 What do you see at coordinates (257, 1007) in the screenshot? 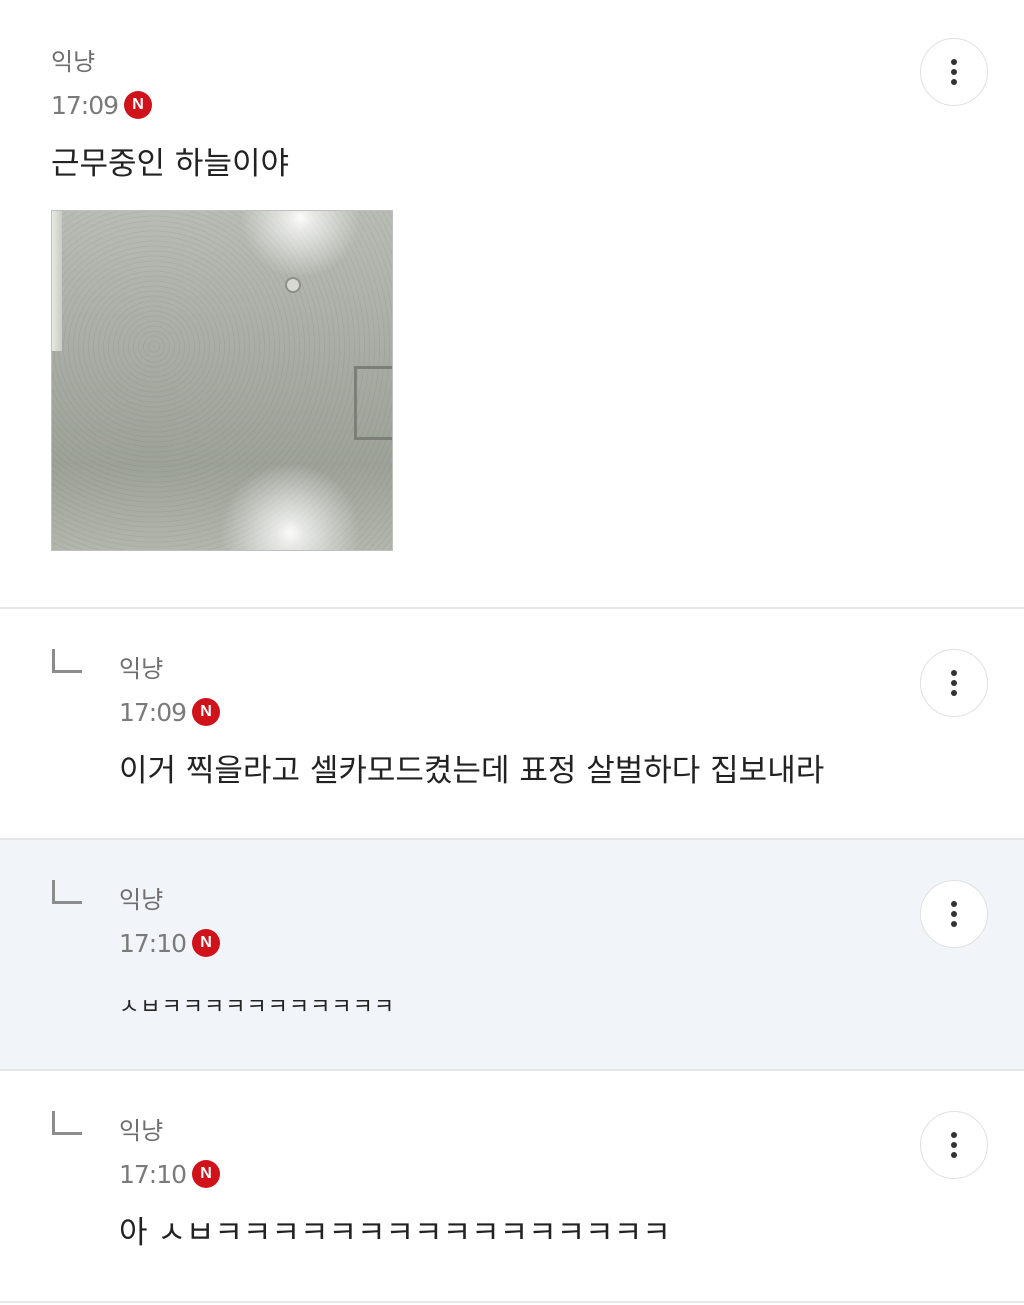
I see `reply-text: ㅅㅂㅋㅋㅋㅋㅋㅋㅋㅋㅋㅋㅋ` at bounding box center [257, 1007].